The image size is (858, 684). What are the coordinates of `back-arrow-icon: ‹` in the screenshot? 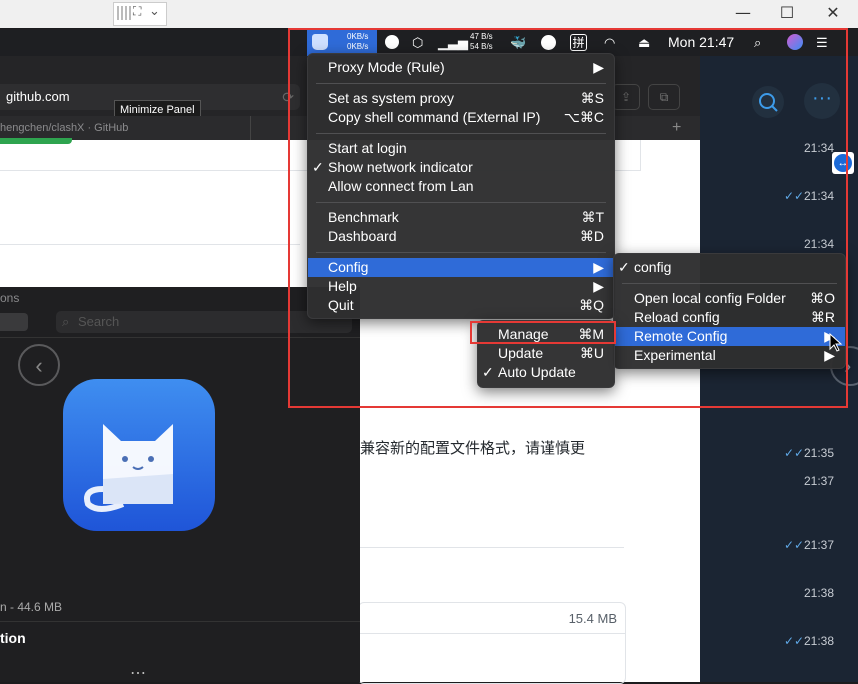 It's located at (39, 365).